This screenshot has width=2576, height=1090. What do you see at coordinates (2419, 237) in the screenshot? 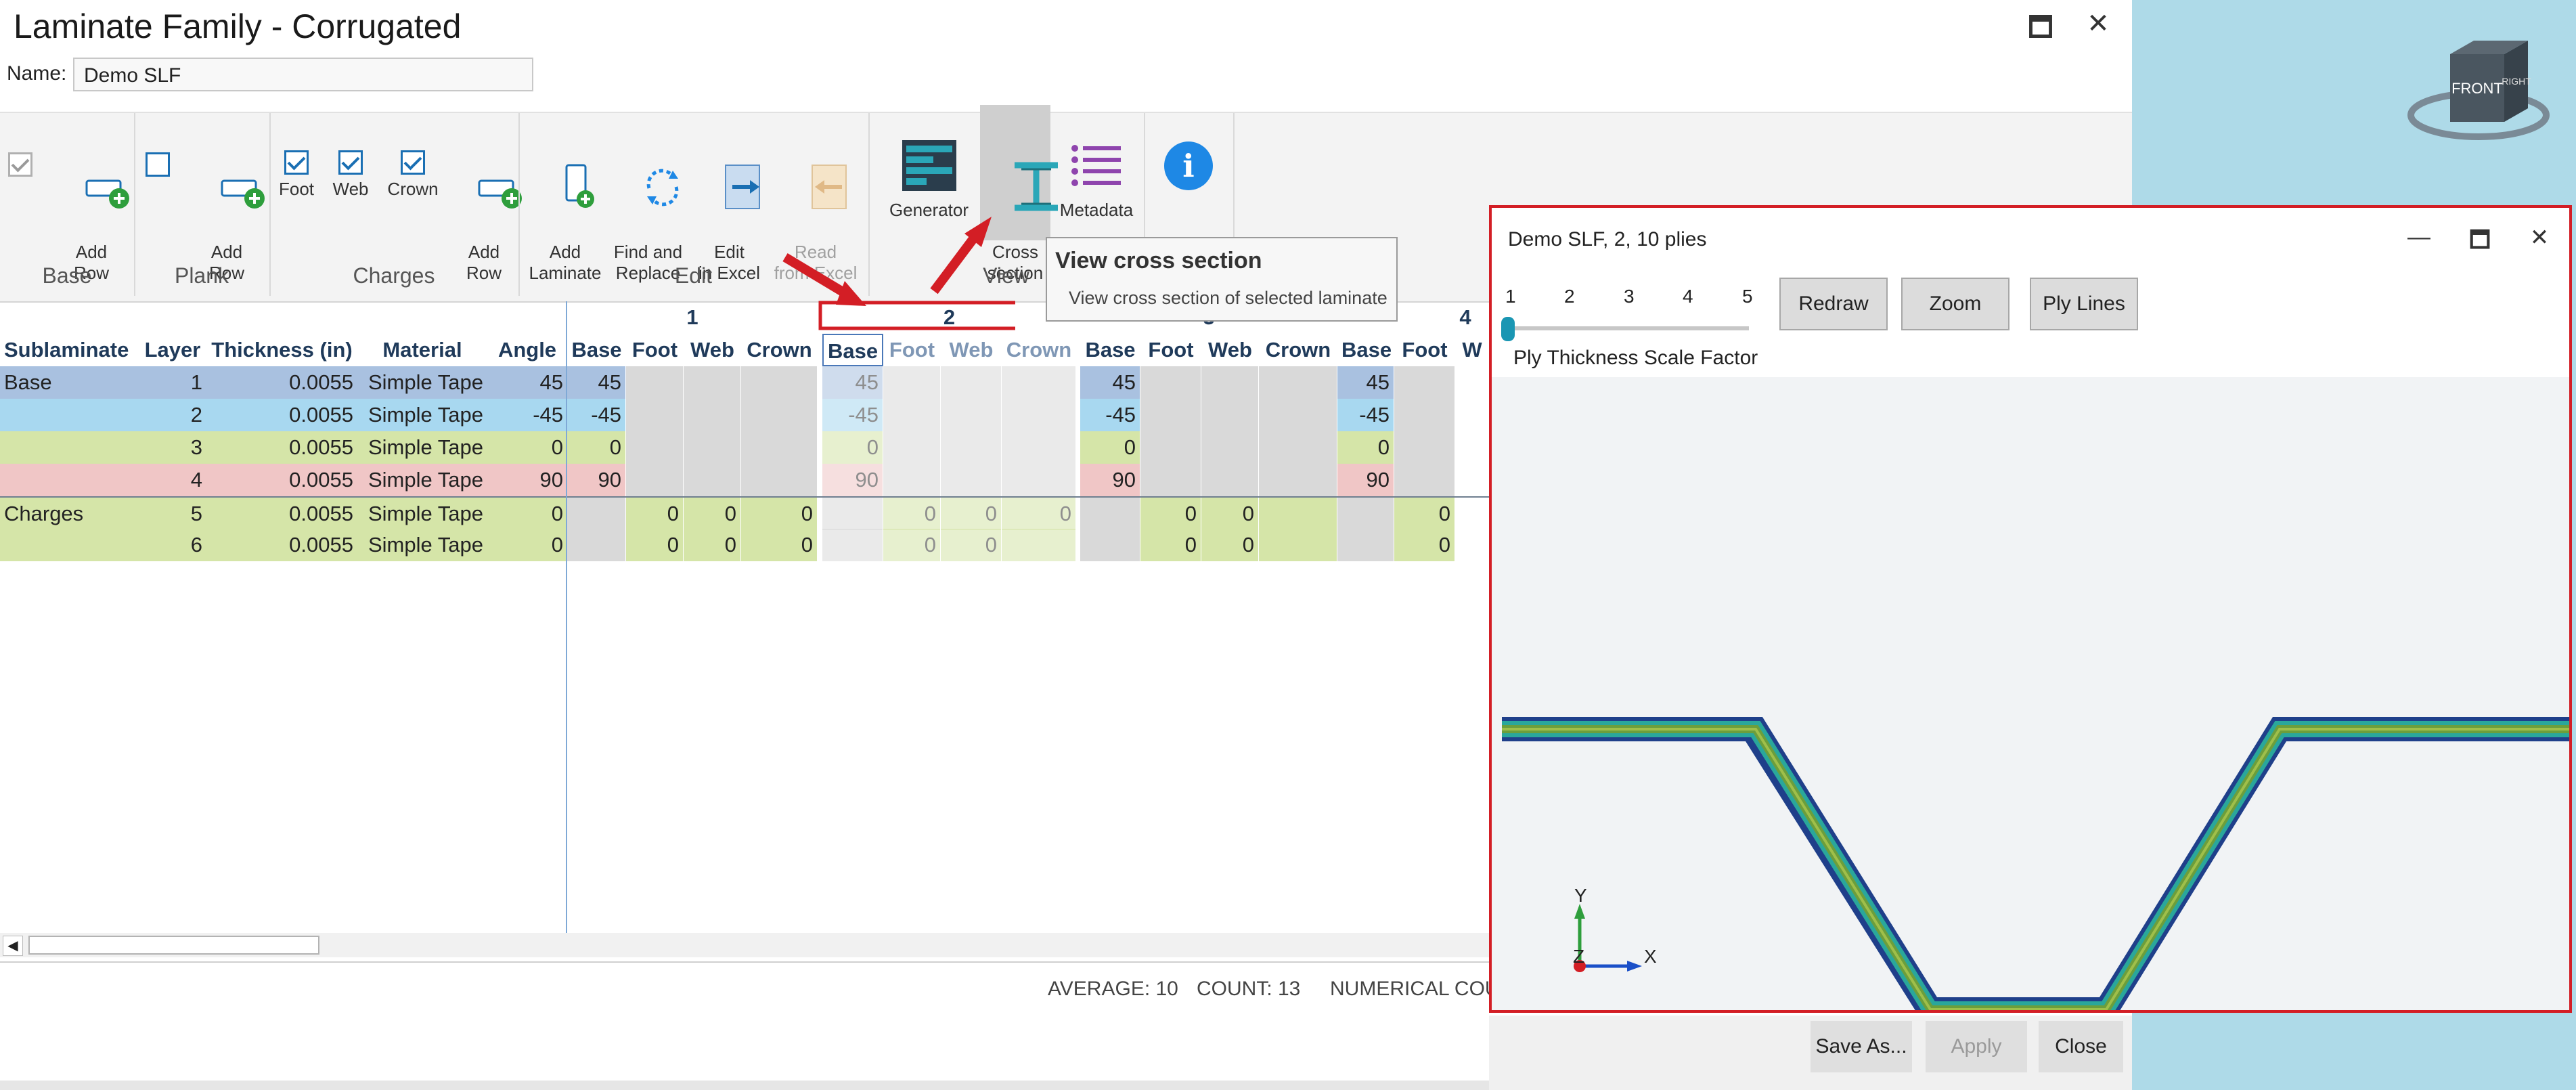
I see `minimize-button: —` at bounding box center [2419, 237].